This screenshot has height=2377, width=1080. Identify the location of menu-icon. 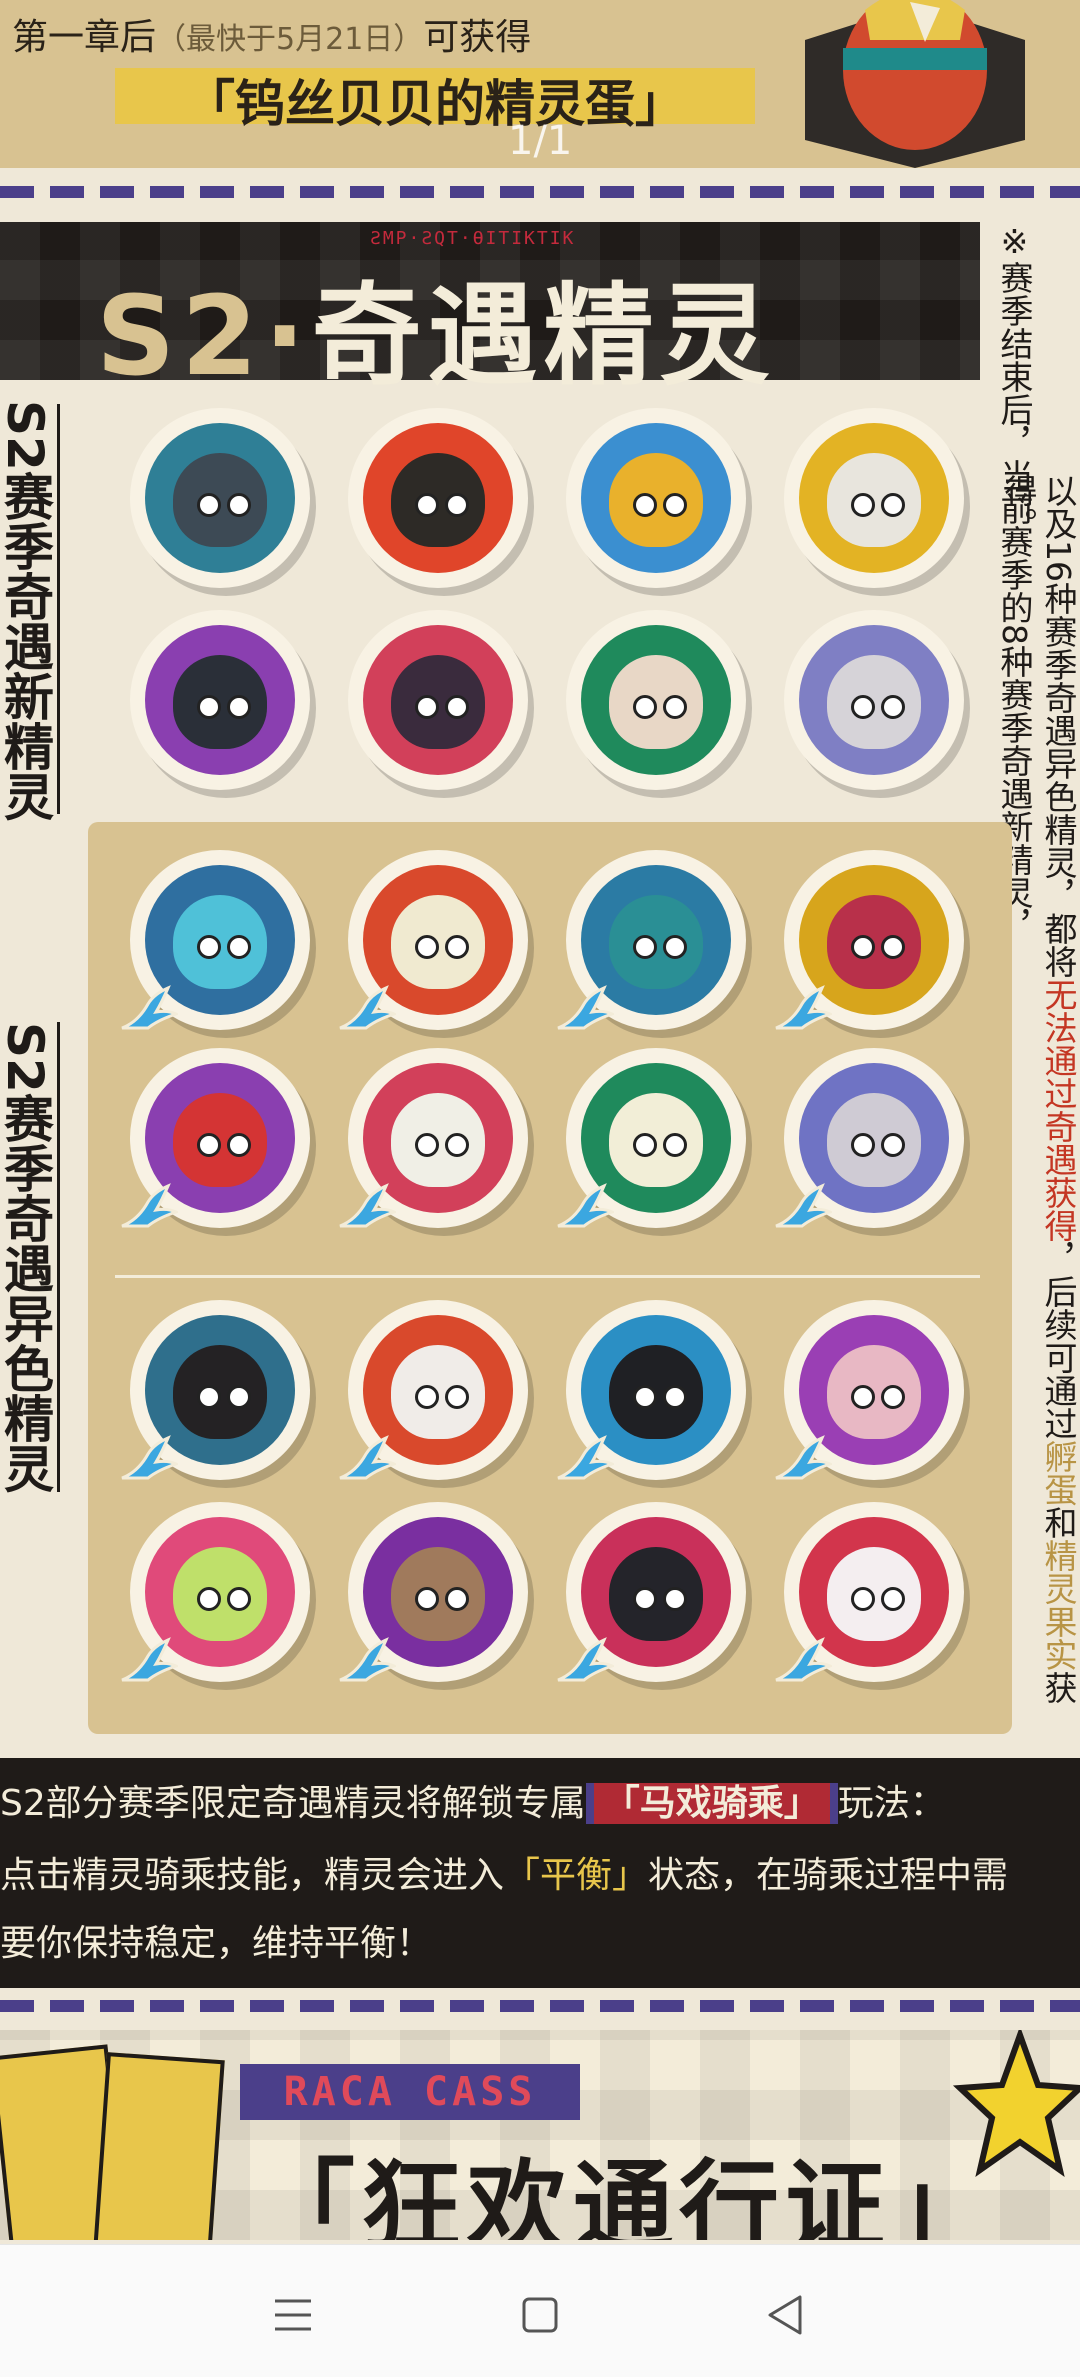
(293, 2315).